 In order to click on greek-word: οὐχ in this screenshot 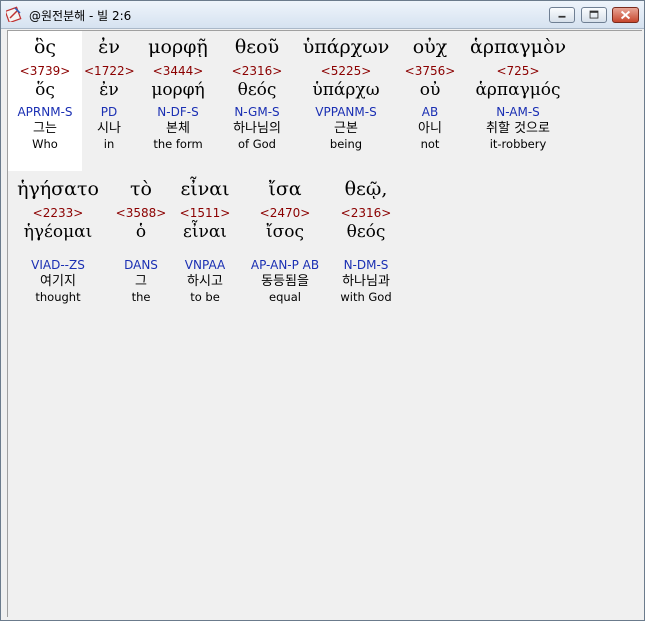, I will do `click(430, 47)`.